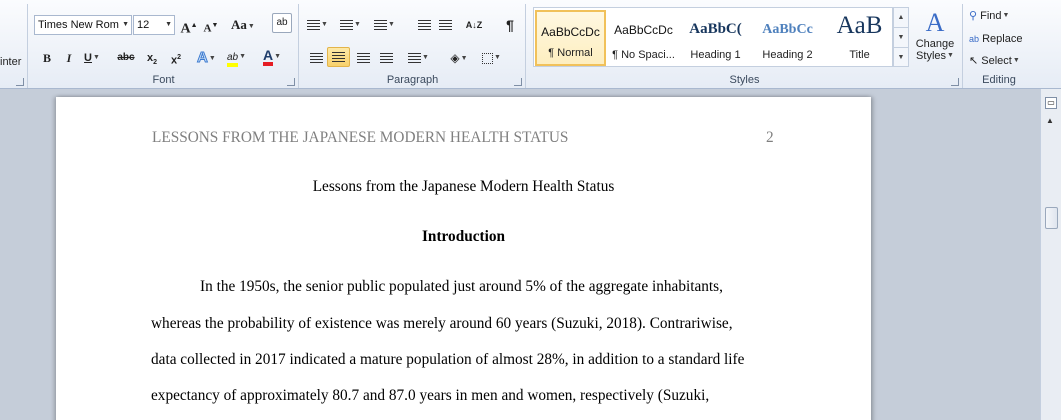  I want to click on styles-dialog-launcher, so click(955, 82).